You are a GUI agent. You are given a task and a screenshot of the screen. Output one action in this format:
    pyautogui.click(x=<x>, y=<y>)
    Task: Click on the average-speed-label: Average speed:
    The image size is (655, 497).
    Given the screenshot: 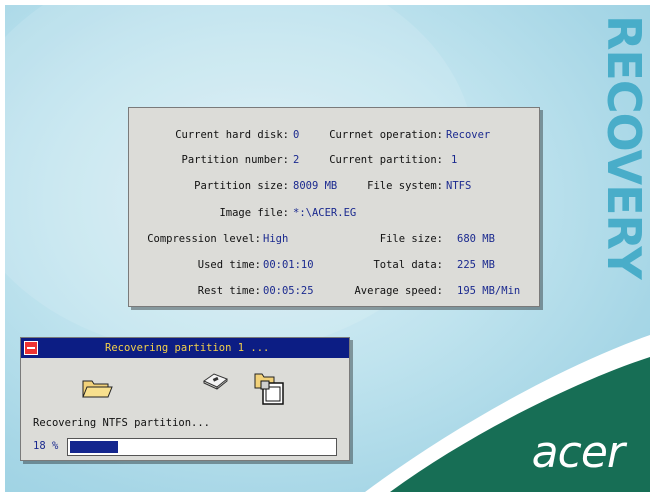 What is the action you would take?
    pyautogui.click(x=398, y=291)
    